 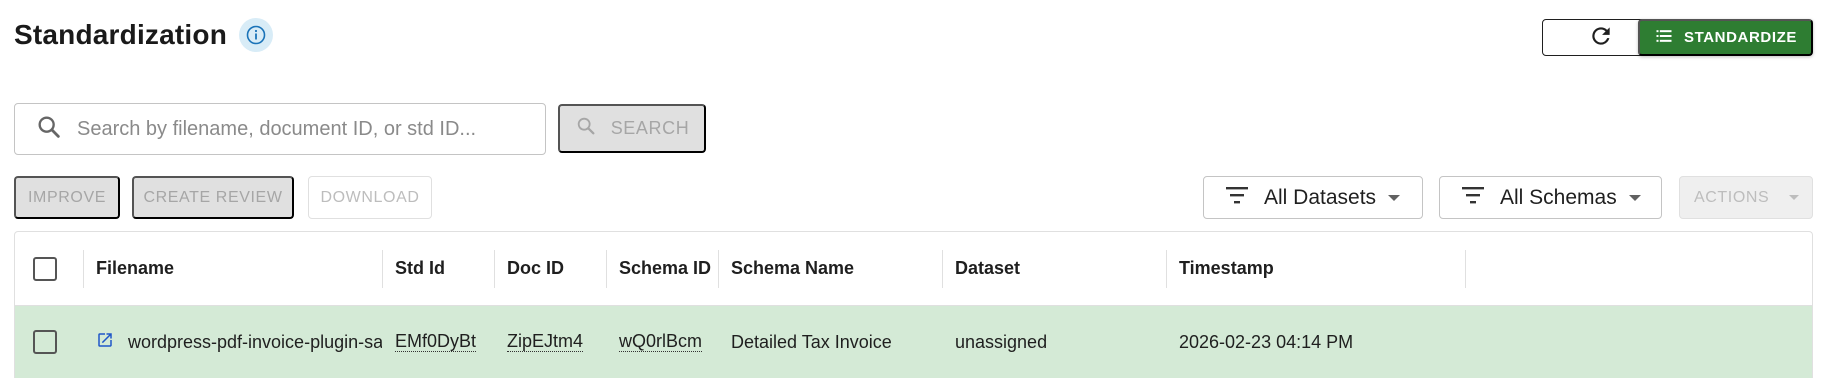 I want to click on open-file-cell, so click(x=107, y=342).